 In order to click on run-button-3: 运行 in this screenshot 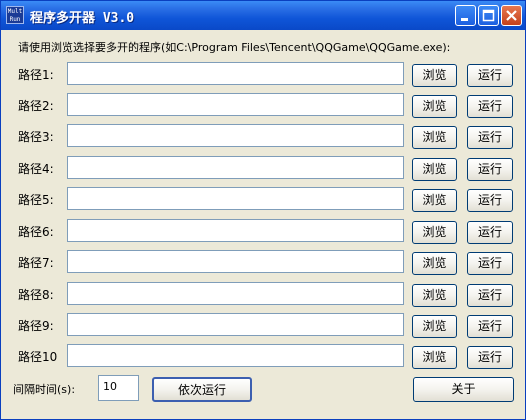, I will do `click(490, 137)`.